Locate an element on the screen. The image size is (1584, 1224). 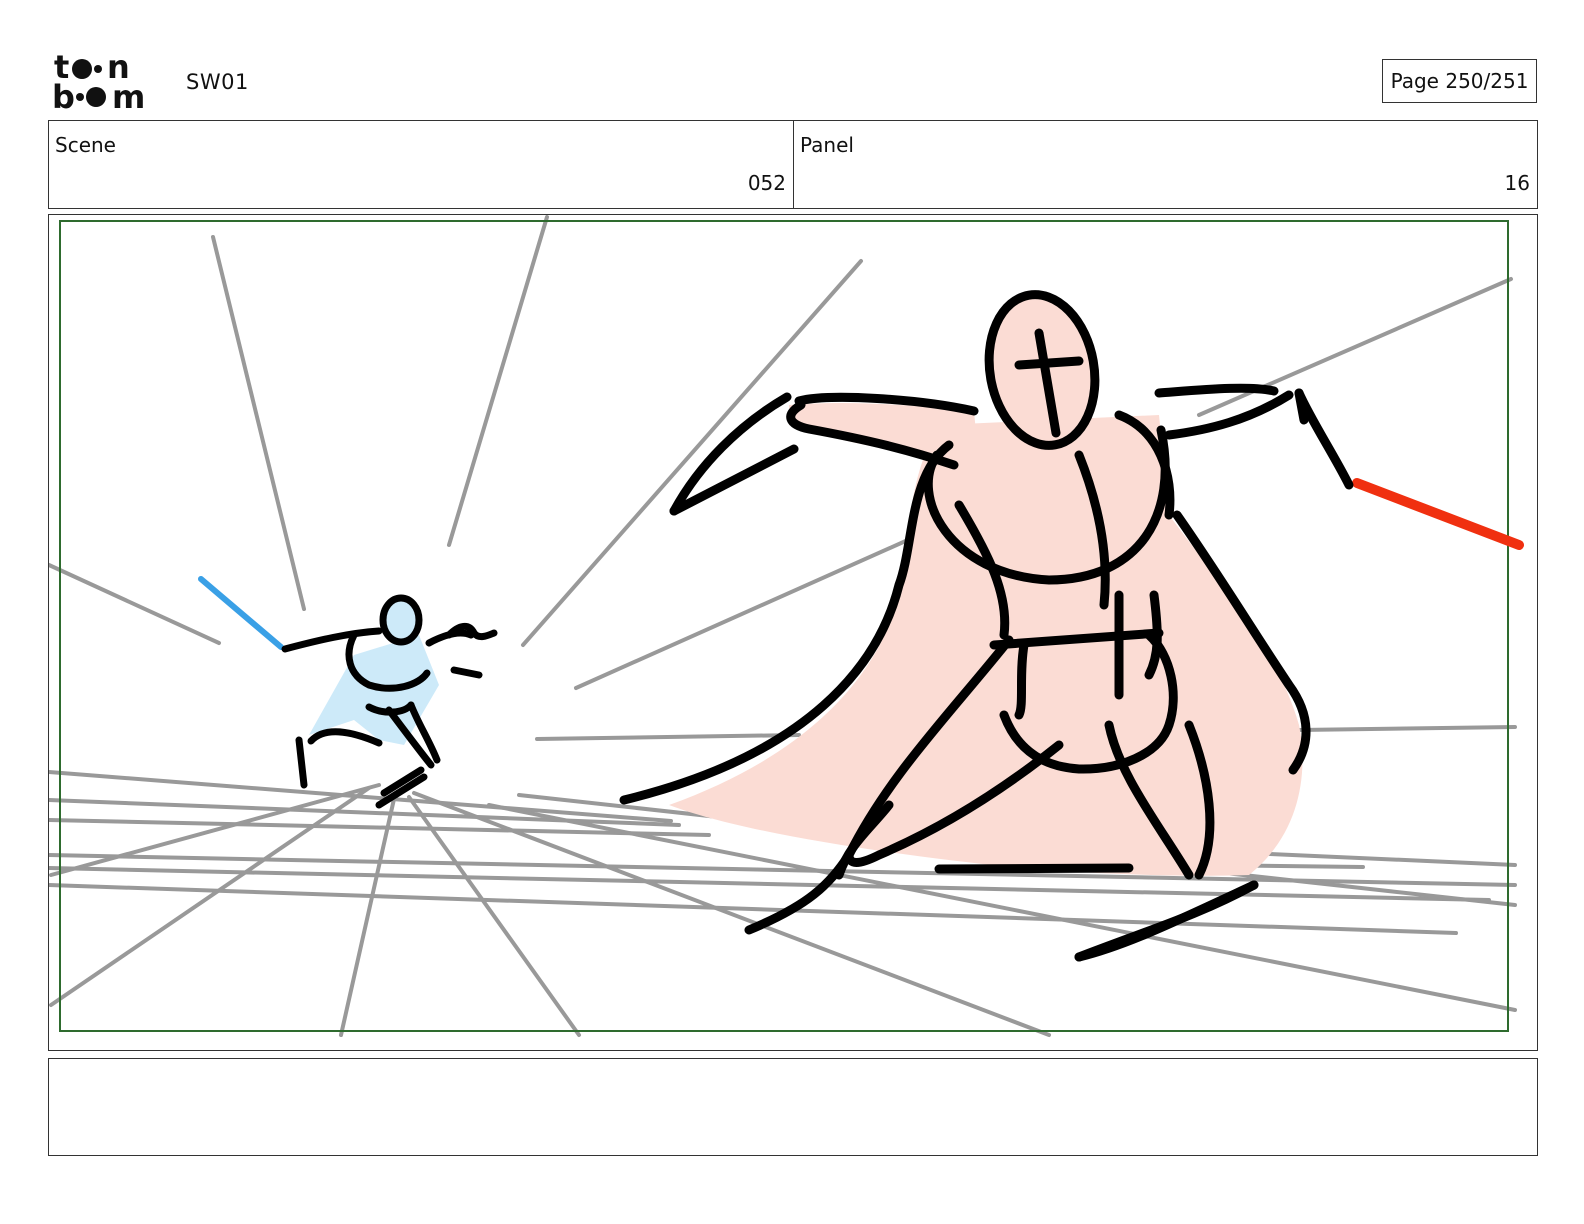
villain-lightsaber is located at coordinates (1438, 514).